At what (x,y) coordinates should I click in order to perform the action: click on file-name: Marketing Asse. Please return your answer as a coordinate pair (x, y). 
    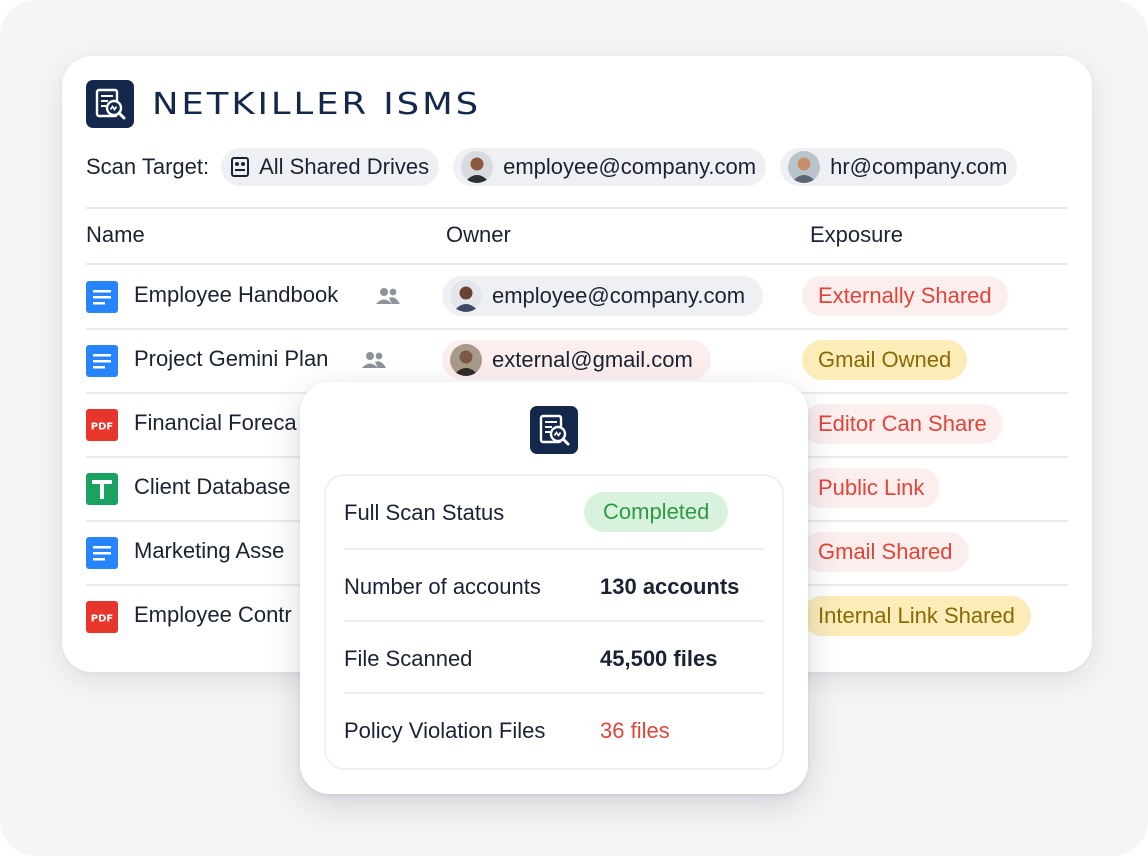
    Looking at the image, I should click on (209, 551).